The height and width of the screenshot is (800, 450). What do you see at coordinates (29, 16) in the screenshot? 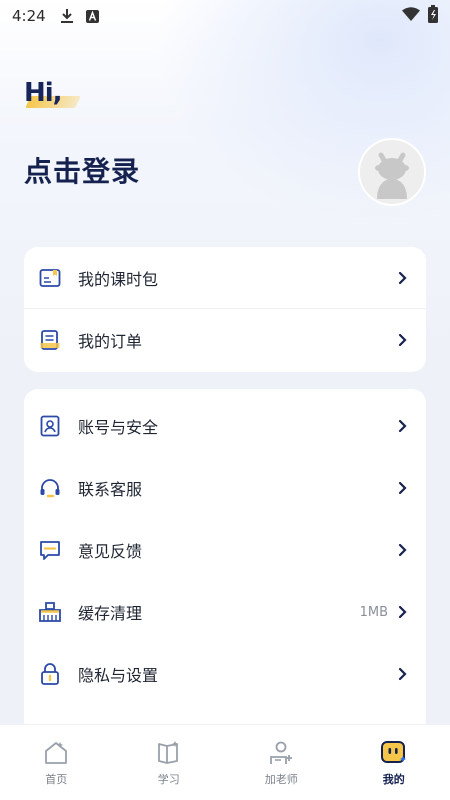
I see `status-time: 4:24` at bounding box center [29, 16].